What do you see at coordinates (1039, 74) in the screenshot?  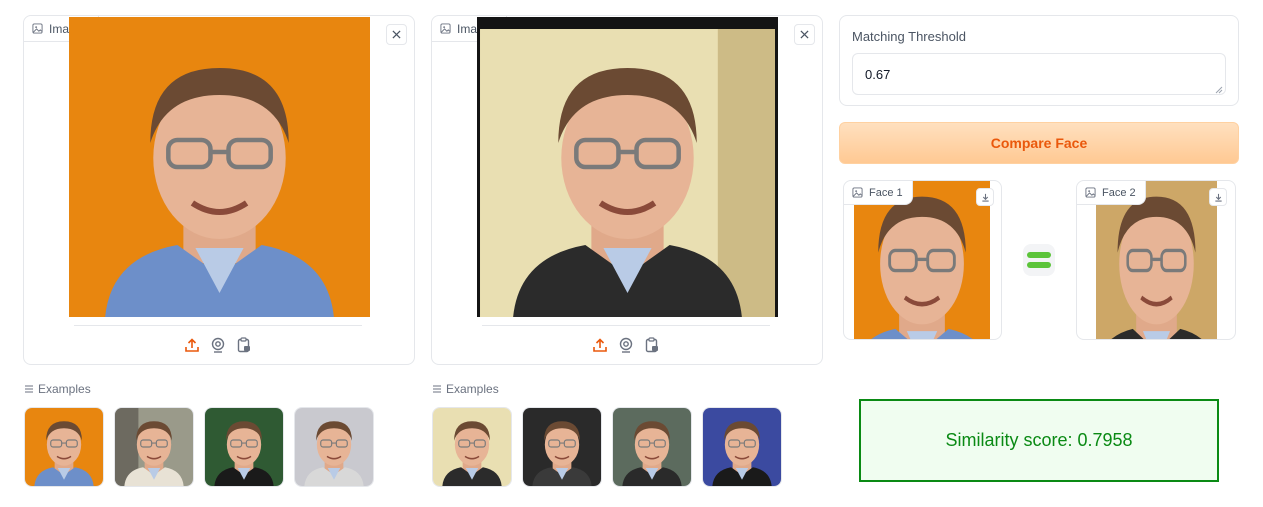 I see `threshold-input: 0.67` at bounding box center [1039, 74].